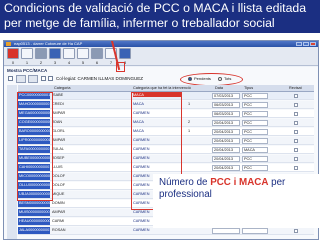 The height and width of the screenshot is (240, 320). I want to click on collegiate-filter: Col·legiat: CARMEN ILLMAS DOMINGUEZ, so click(100, 78).